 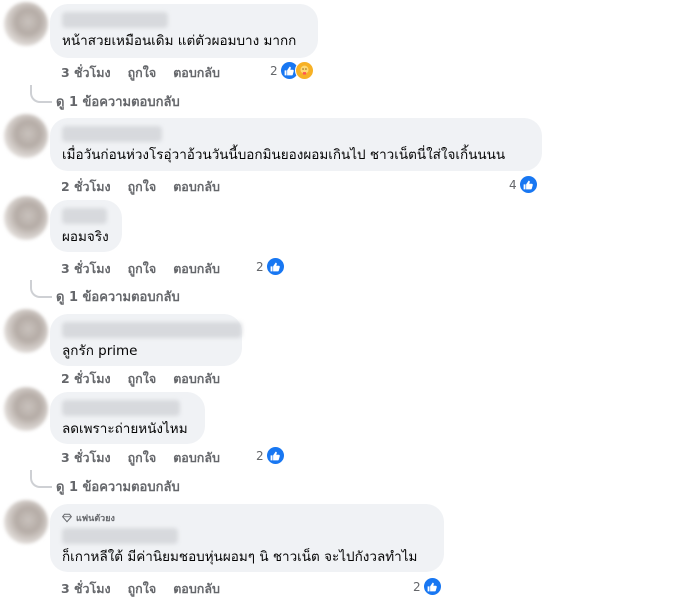 What do you see at coordinates (67, 518) in the screenshot?
I see `diamond-icon` at bounding box center [67, 518].